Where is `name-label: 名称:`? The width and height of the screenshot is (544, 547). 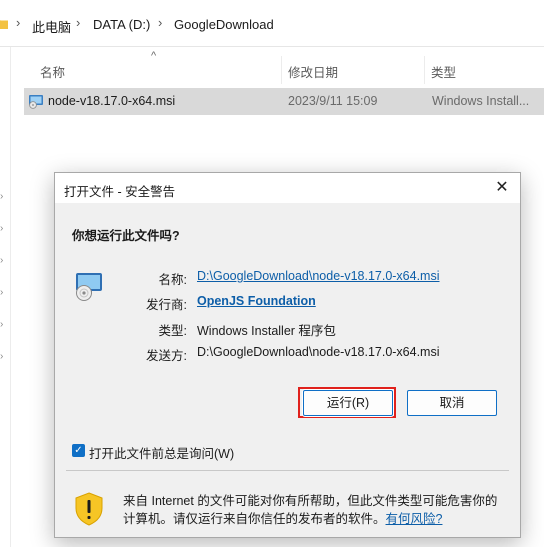
name-label: 名称: is located at coordinates (172, 280).